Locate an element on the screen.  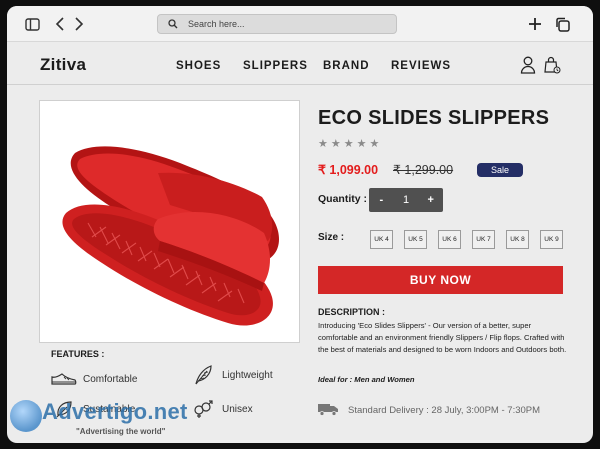
size-option-uk8: UK 8 is located at coordinates (517, 239).